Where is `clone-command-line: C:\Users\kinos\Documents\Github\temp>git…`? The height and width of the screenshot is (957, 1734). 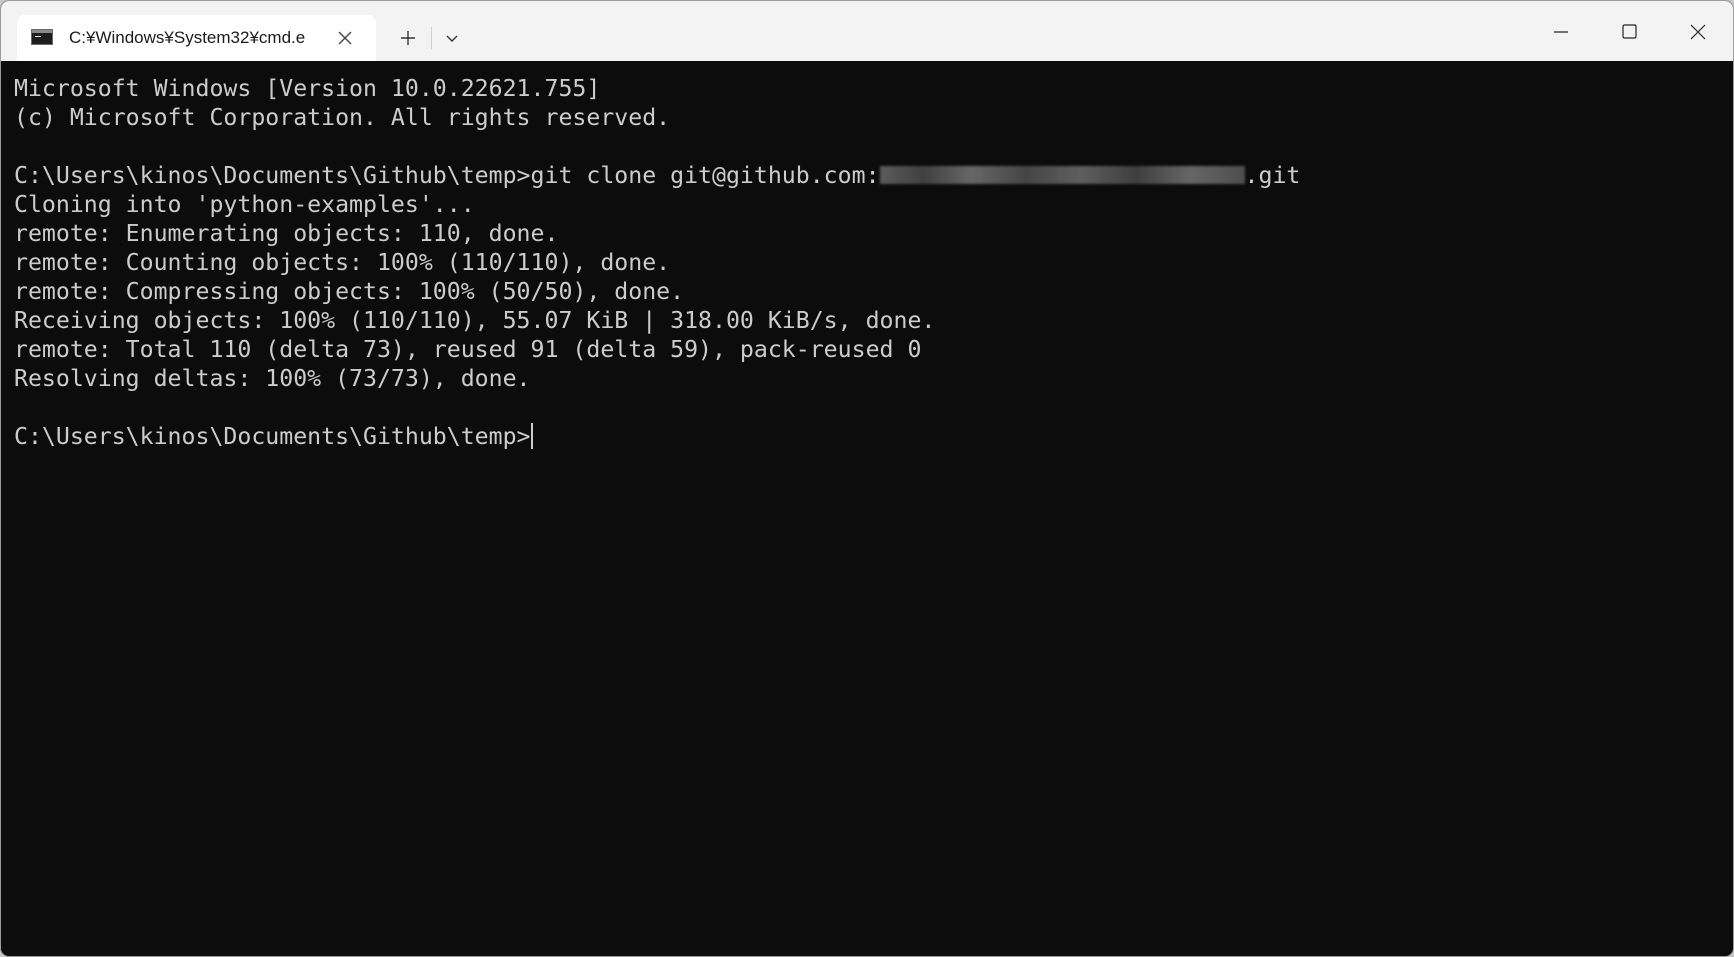
clone-command-line: C:\Users\kinos\Documents\Github\temp>git… is located at coordinates (657, 175).